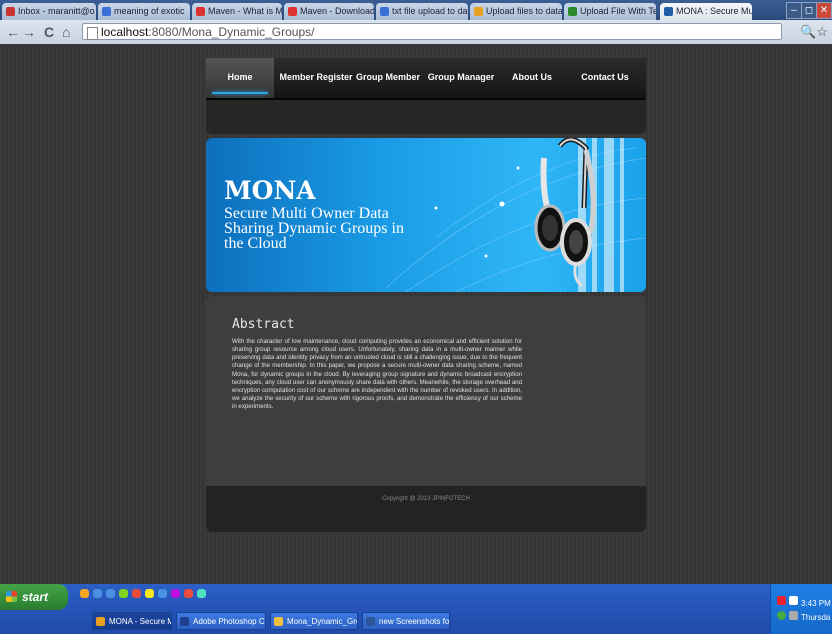 This screenshot has width=832, height=634. Describe the element at coordinates (13, 32) in the screenshot. I see `back-icon: ←` at that location.